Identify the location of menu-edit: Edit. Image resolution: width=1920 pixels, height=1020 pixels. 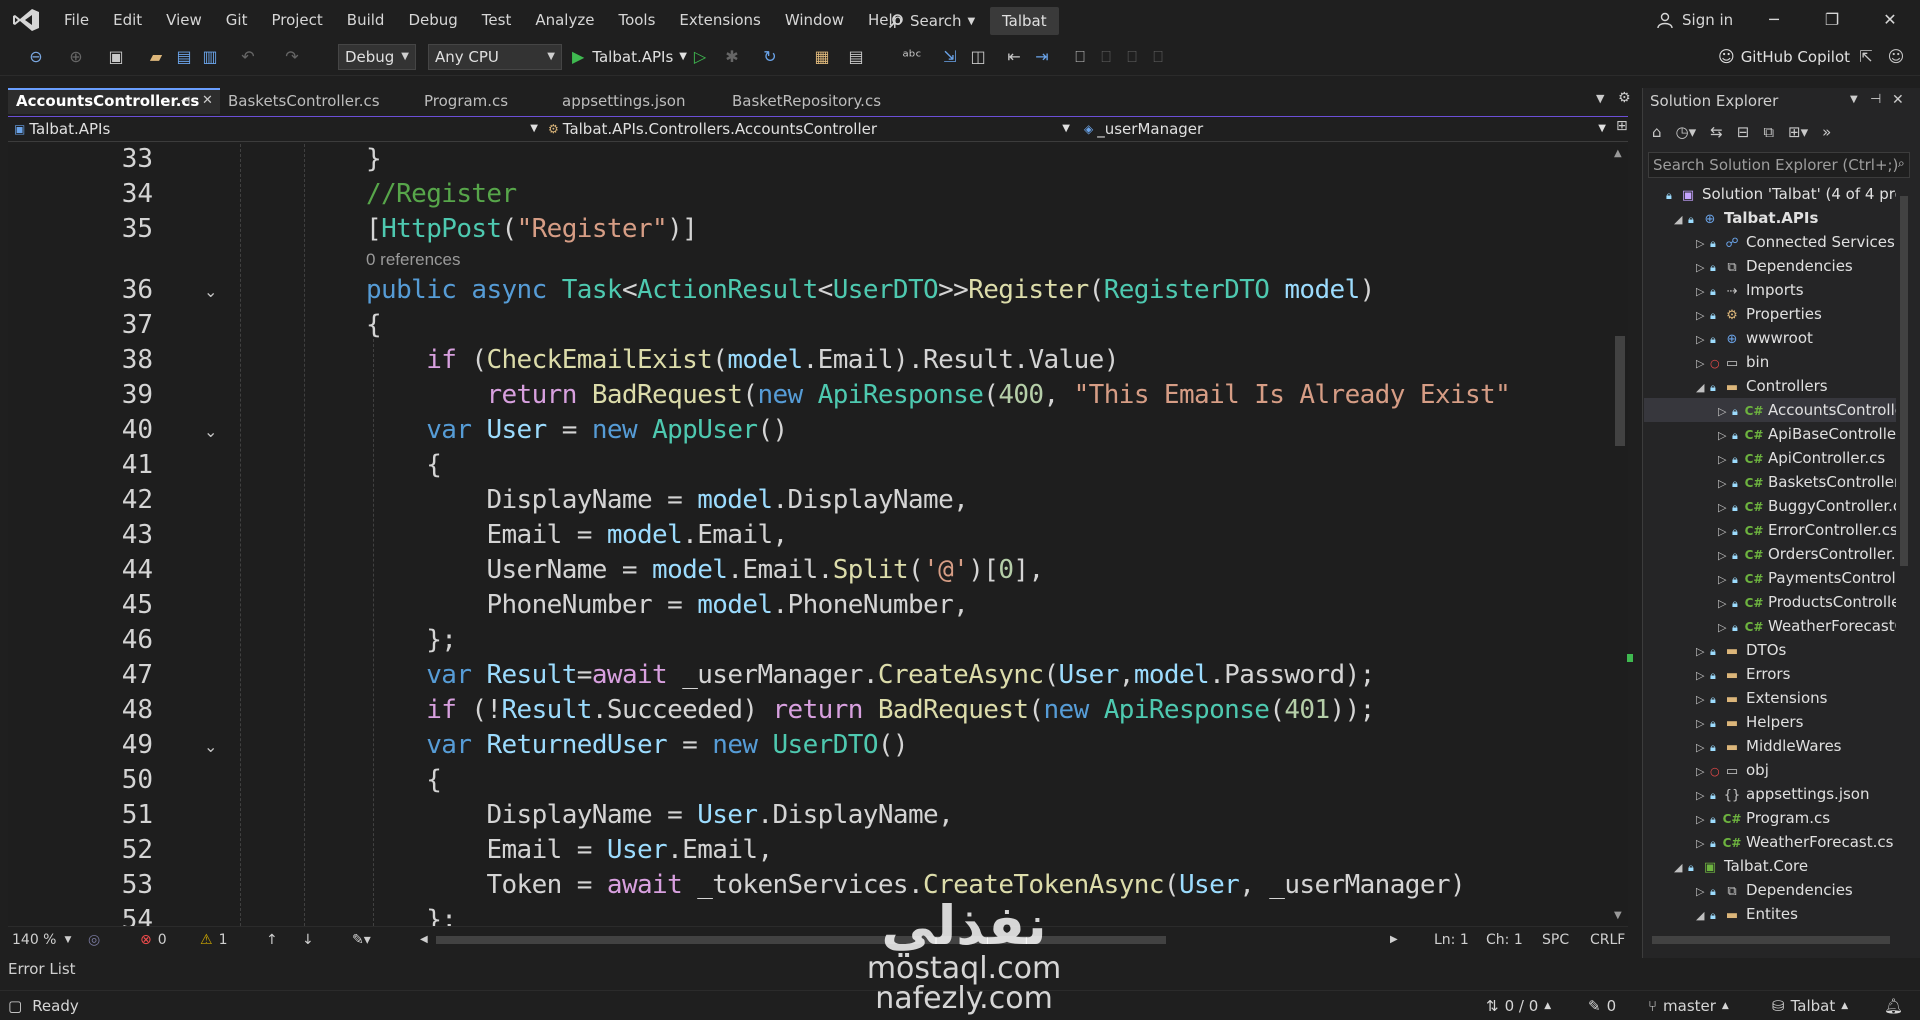
(127, 20).